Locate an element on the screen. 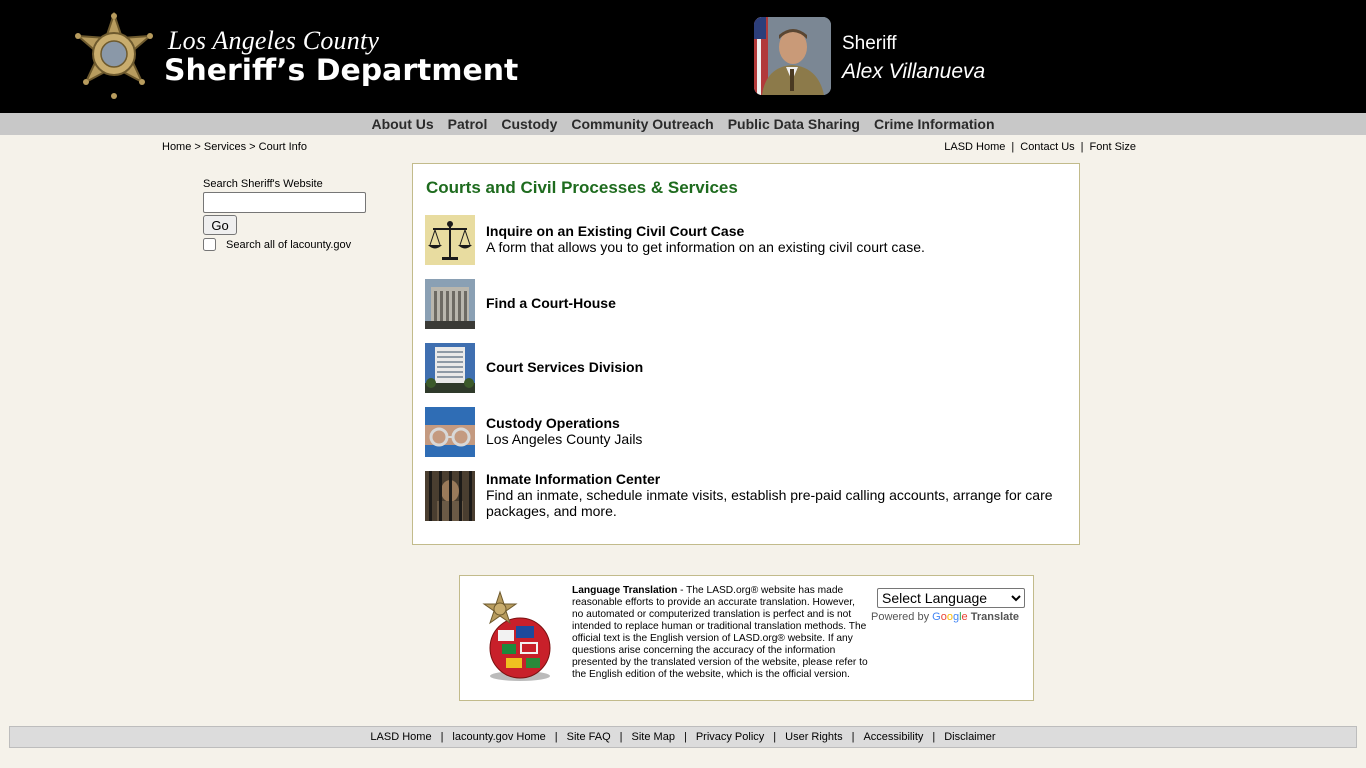  nav-crime-information: Crime Information is located at coordinates (934, 124).